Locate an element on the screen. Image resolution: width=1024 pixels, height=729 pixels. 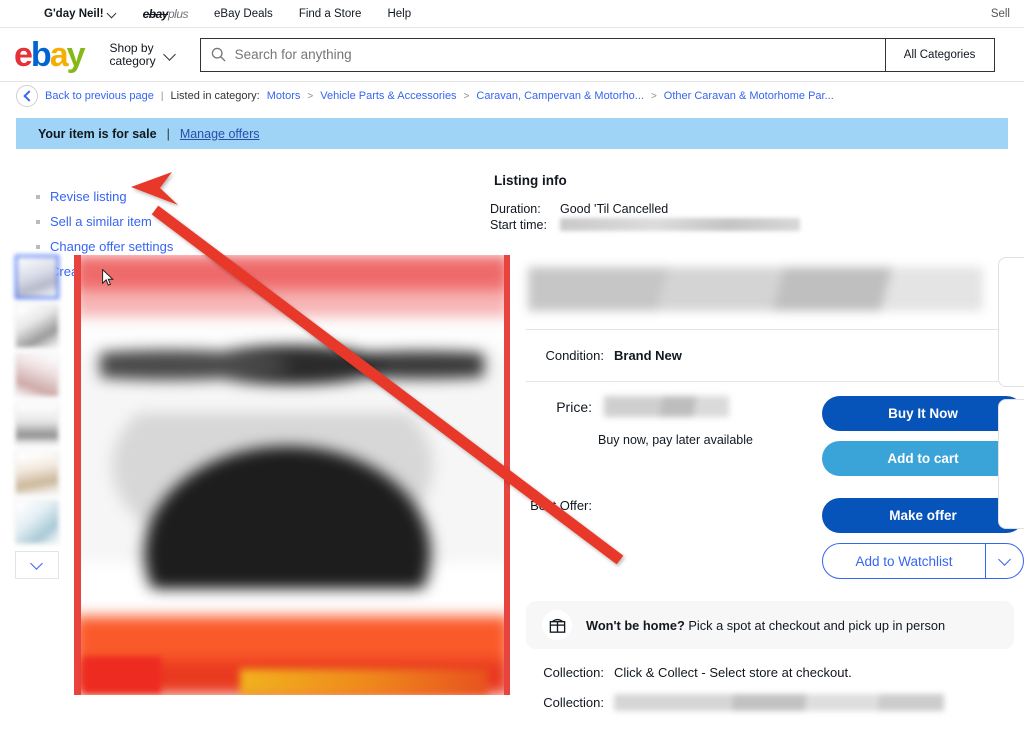
duration-value: Good 'Til Cancelled is located at coordinates (614, 209).